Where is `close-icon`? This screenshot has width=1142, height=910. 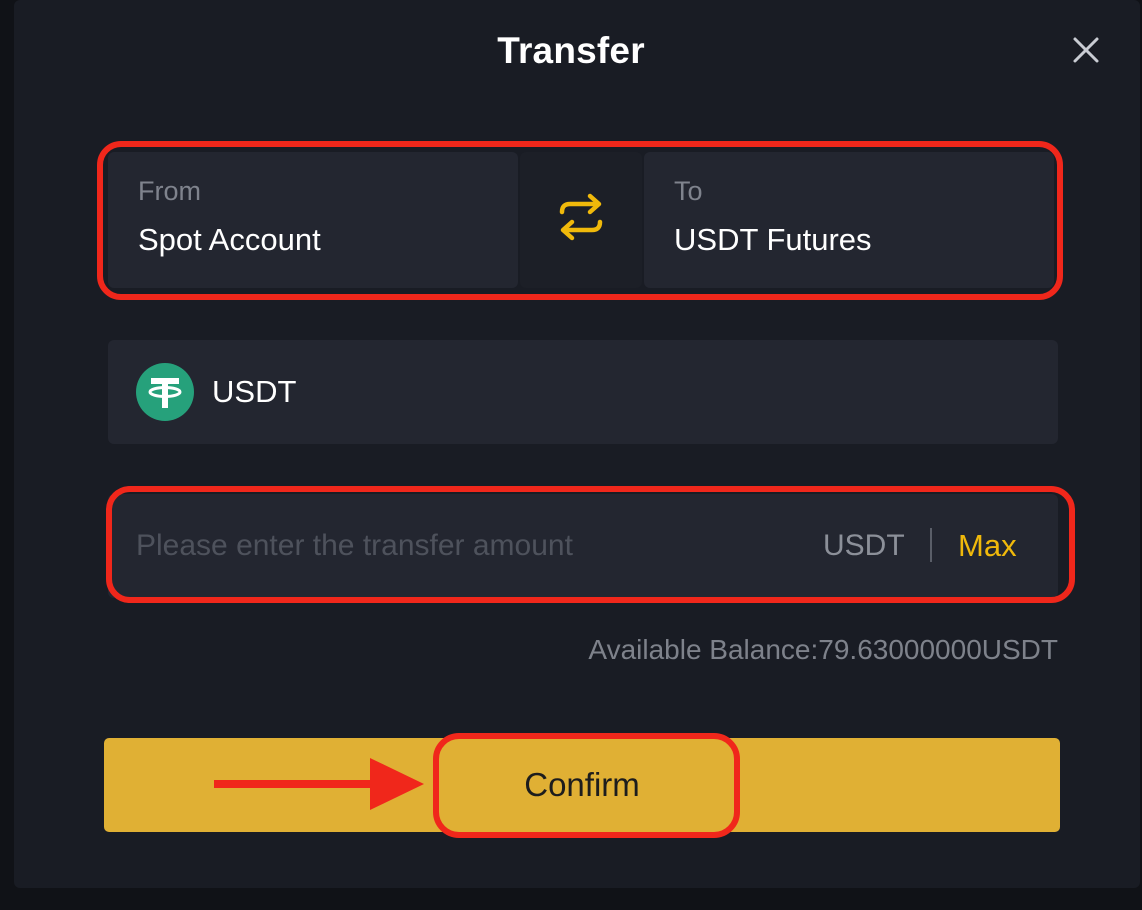
close-icon is located at coordinates (1086, 50).